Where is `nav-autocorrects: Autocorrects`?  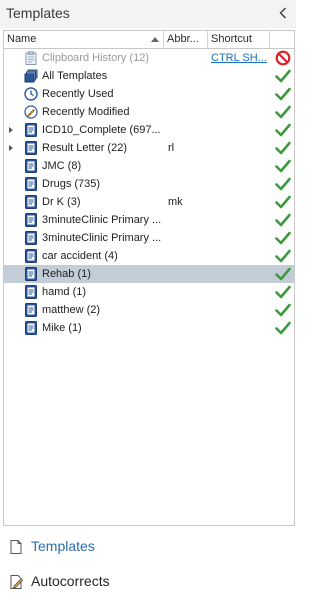 nav-autocorrects: Autocorrects is located at coordinates (148, 582).